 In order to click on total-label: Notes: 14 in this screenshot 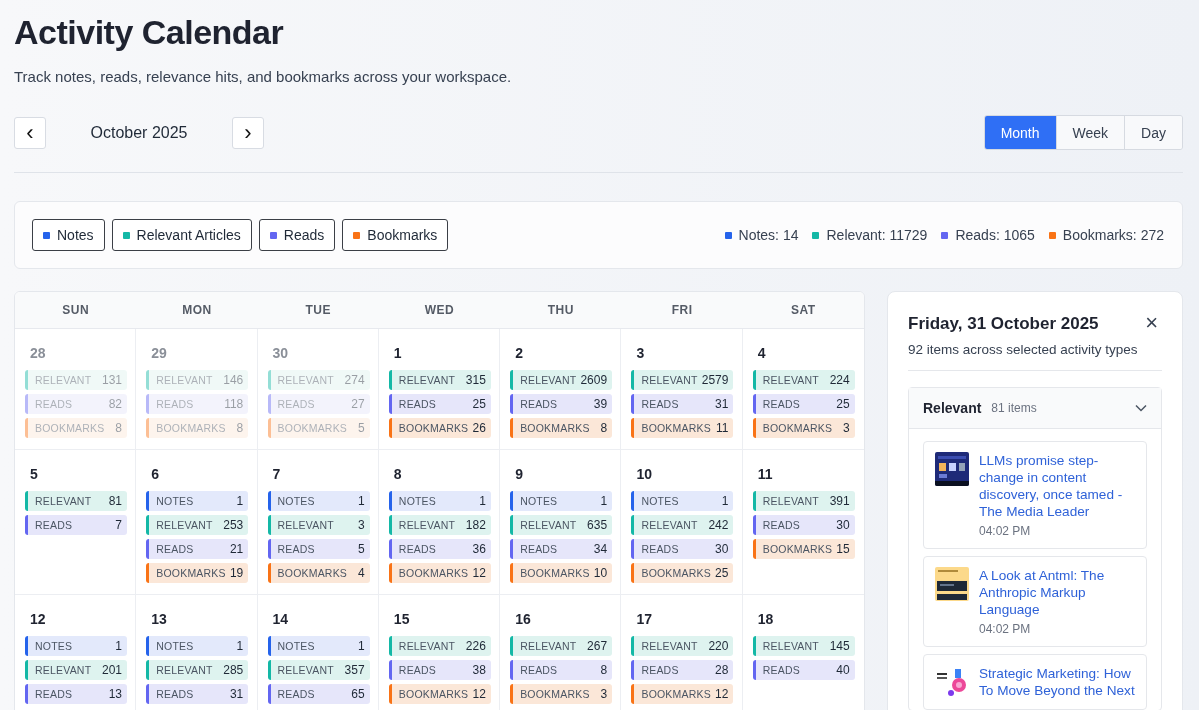, I will do `click(768, 235)`.